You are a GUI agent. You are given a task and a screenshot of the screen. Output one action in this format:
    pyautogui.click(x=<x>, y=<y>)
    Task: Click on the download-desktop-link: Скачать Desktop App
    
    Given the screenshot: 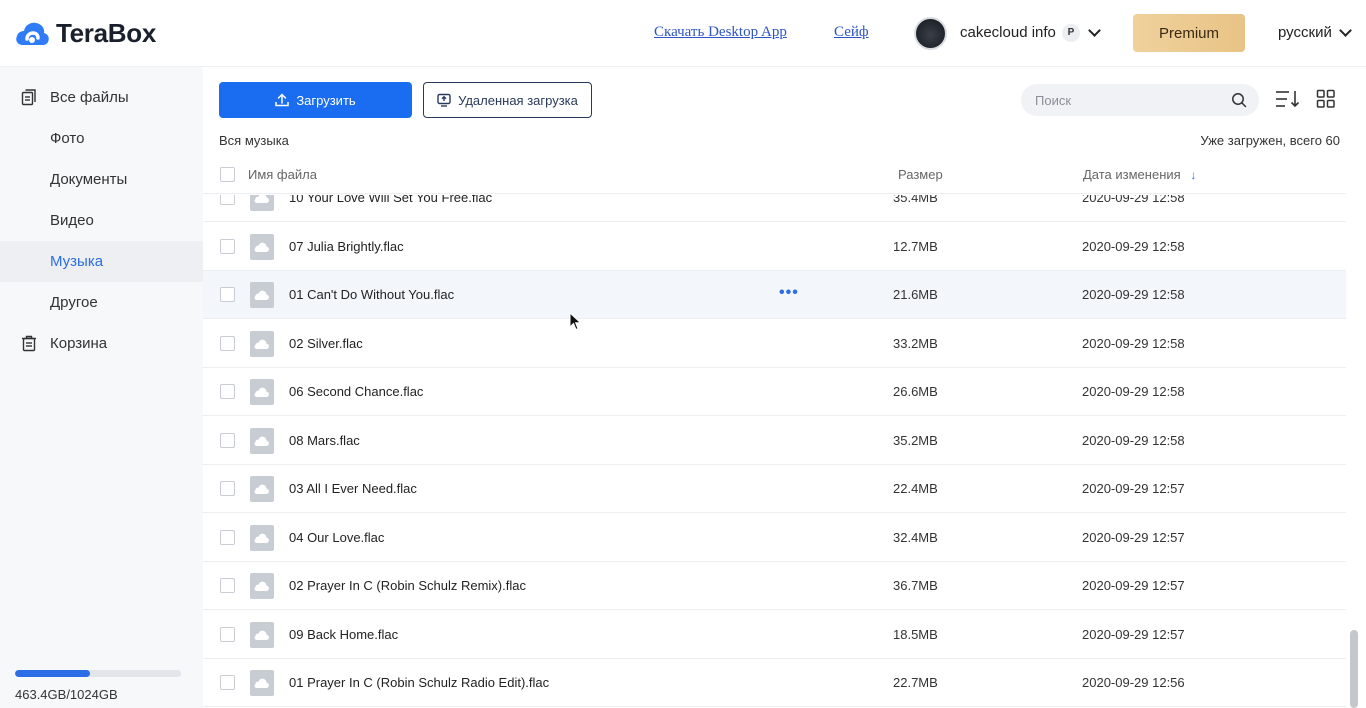 What is the action you would take?
    pyautogui.click(x=720, y=32)
    